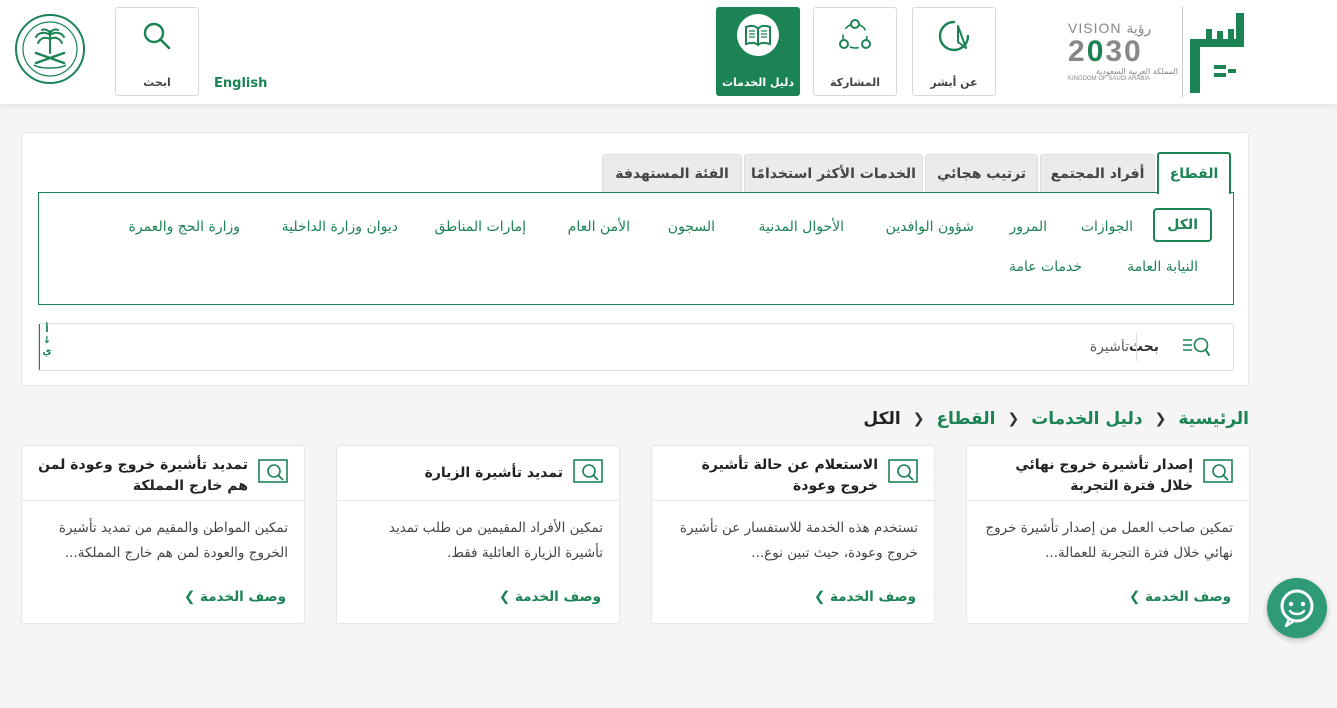 This screenshot has width=1337, height=708. I want to click on chatbot-button, so click(1297, 608).